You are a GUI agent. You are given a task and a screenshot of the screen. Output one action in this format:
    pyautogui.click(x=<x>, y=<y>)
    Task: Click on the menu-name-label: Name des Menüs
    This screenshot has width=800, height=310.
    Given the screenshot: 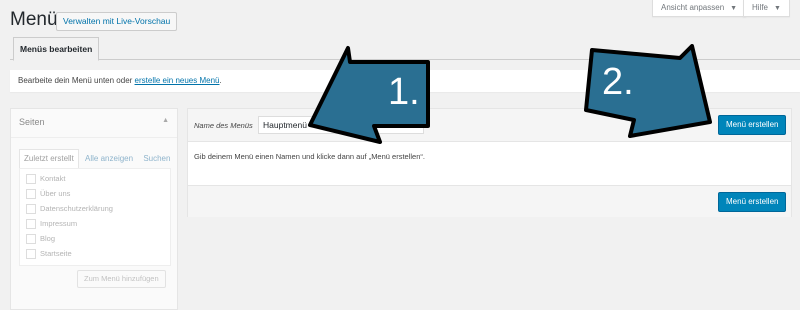 What is the action you would take?
    pyautogui.click(x=223, y=125)
    